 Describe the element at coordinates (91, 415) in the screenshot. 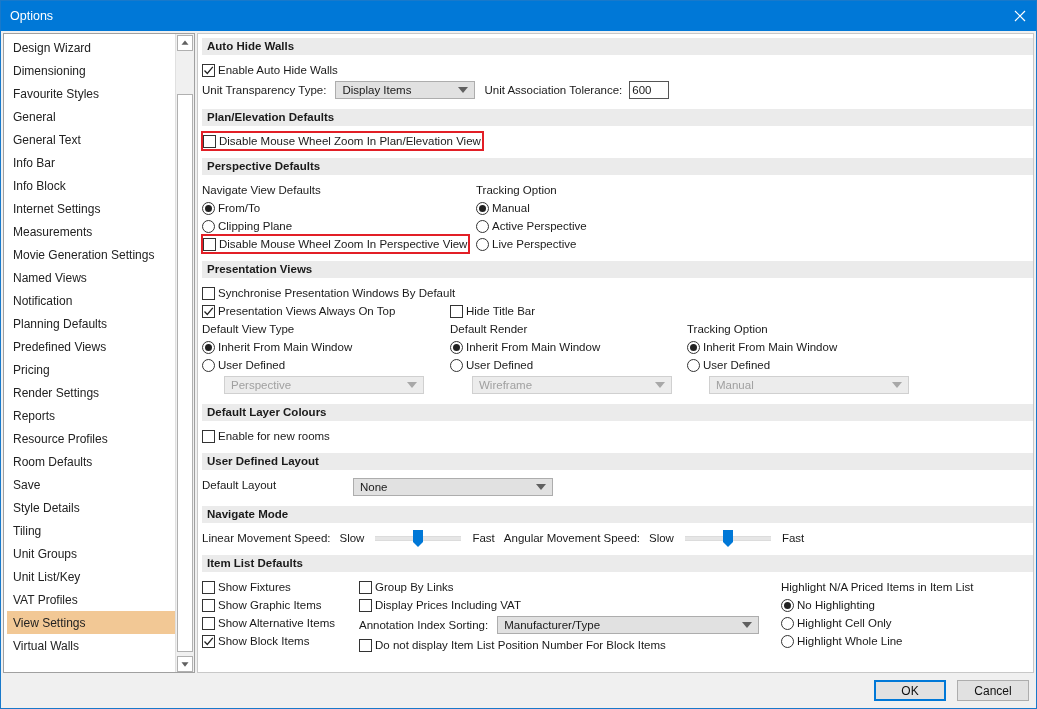

I see `sidebar-item: Reports` at that location.